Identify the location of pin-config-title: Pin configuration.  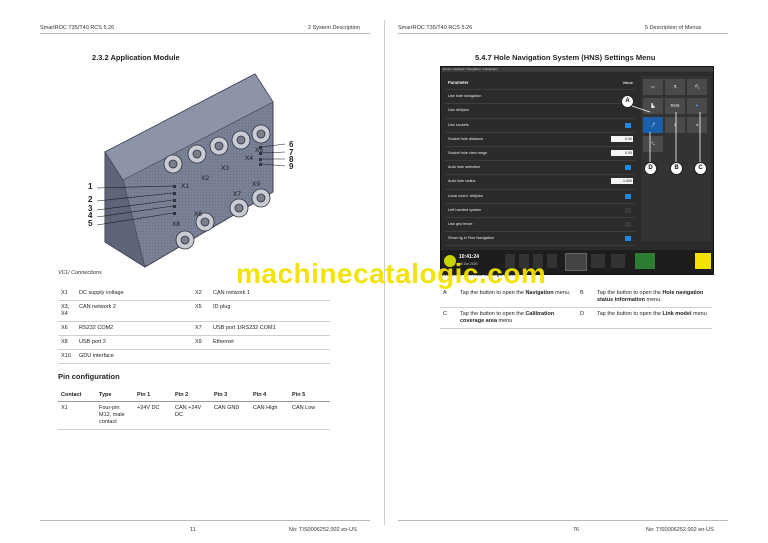
(89, 376).